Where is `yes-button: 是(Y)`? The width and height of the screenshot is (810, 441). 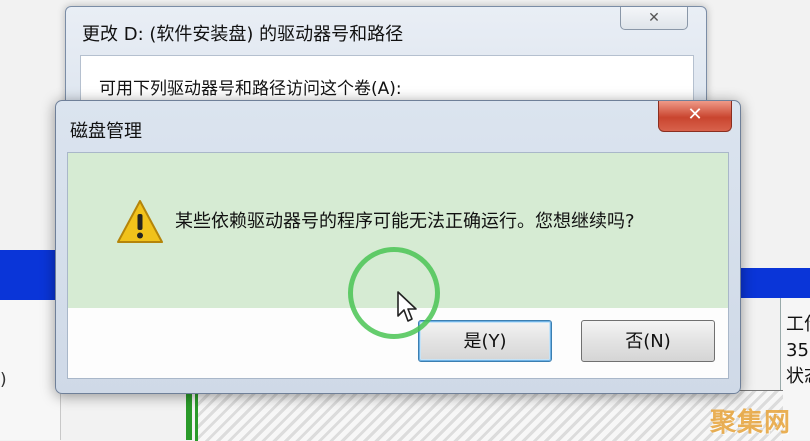
yes-button: 是(Y) is located at coordinates (485, 341).